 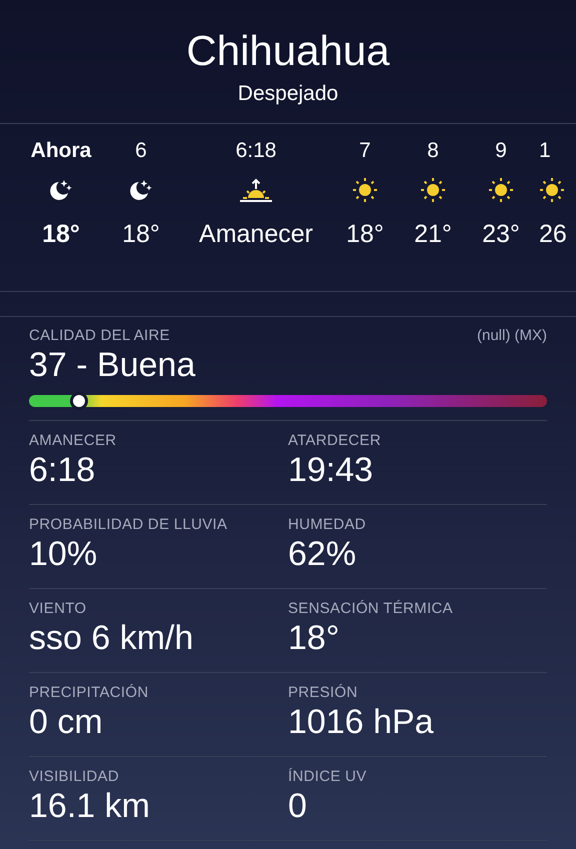 What do you see at coordinates (314, 638) in the screenshot?
I see `detail-value: 18°` at bounding box center [314, 638].